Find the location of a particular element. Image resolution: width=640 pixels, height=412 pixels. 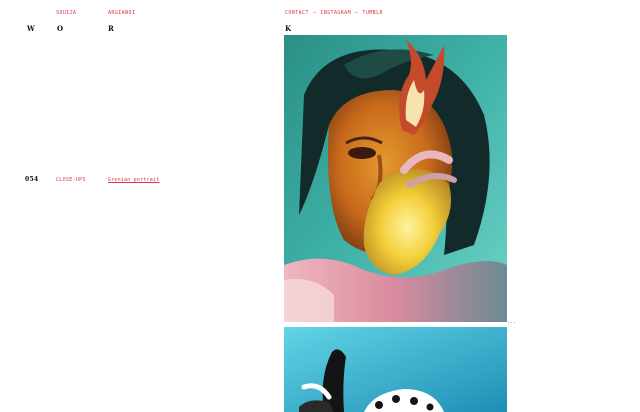

nav-links: CONTACT — INSTAGRAM — TUMBLR is located at coordinates (334, 13).